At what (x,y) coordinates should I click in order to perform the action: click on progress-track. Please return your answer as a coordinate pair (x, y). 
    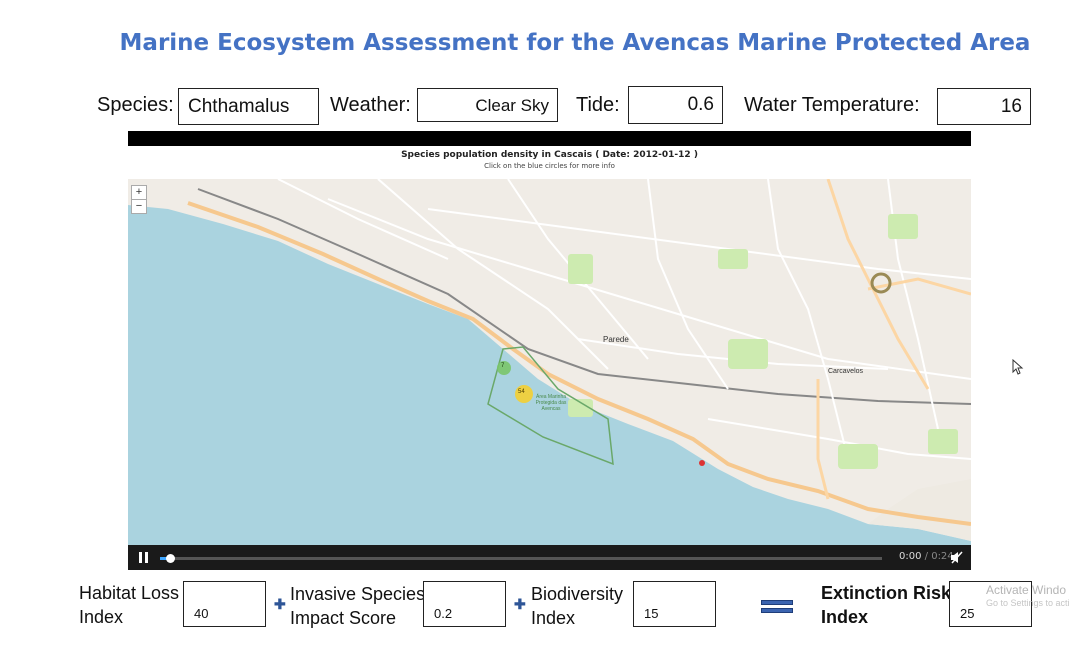
    Looking at the image, I should click on (521, 558).